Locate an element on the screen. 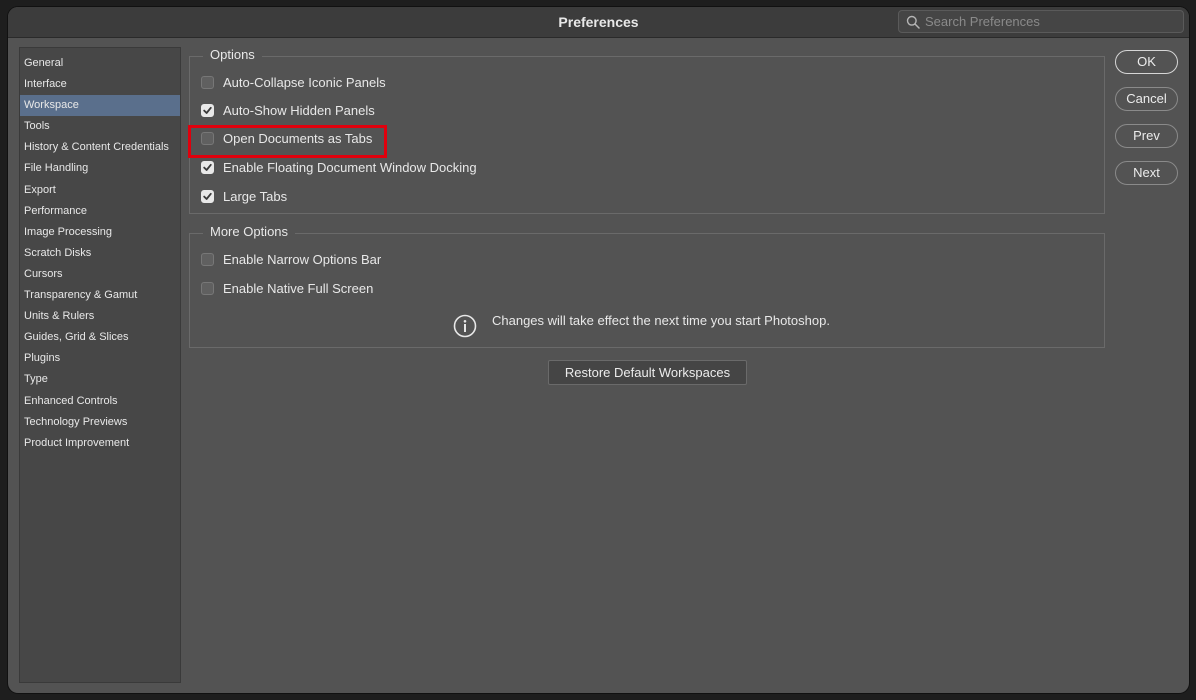 The width and height of the screenshot is (1196, 700). restore-default-workspaces-button: Restore Default Workspaces is located at coordinates (647, 372).